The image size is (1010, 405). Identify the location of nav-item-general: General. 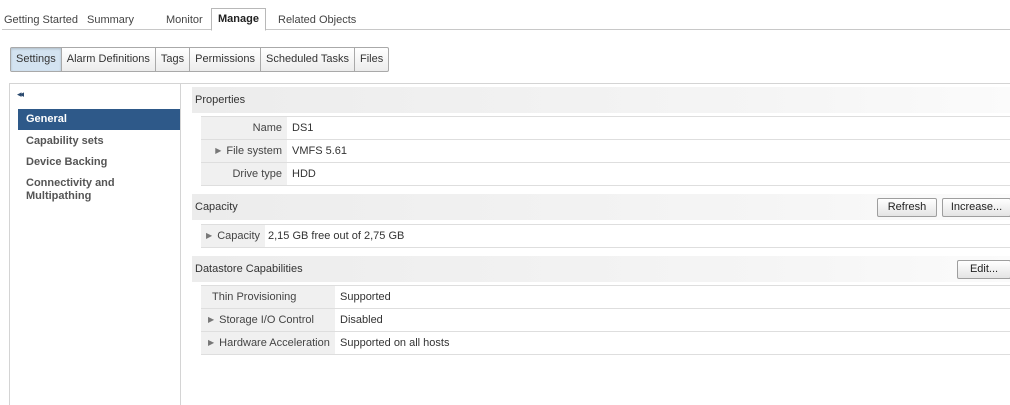
(99, 119).